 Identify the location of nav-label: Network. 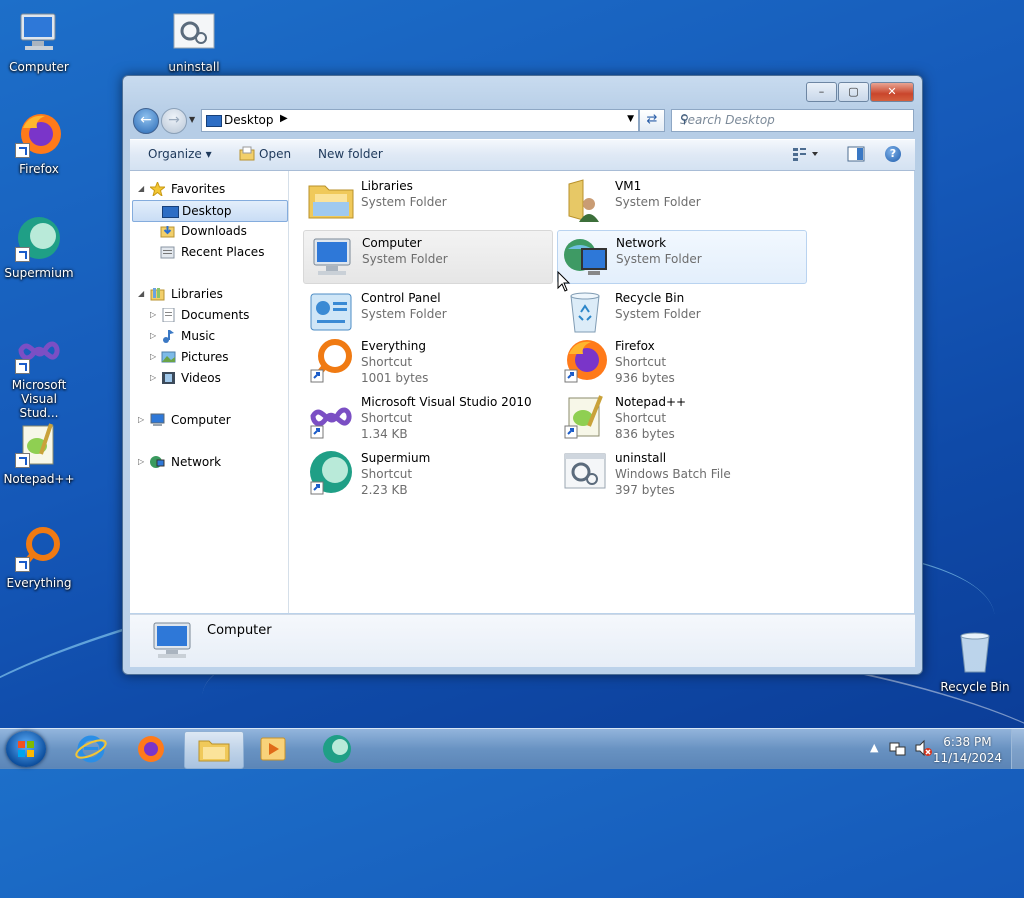
(196, 462).